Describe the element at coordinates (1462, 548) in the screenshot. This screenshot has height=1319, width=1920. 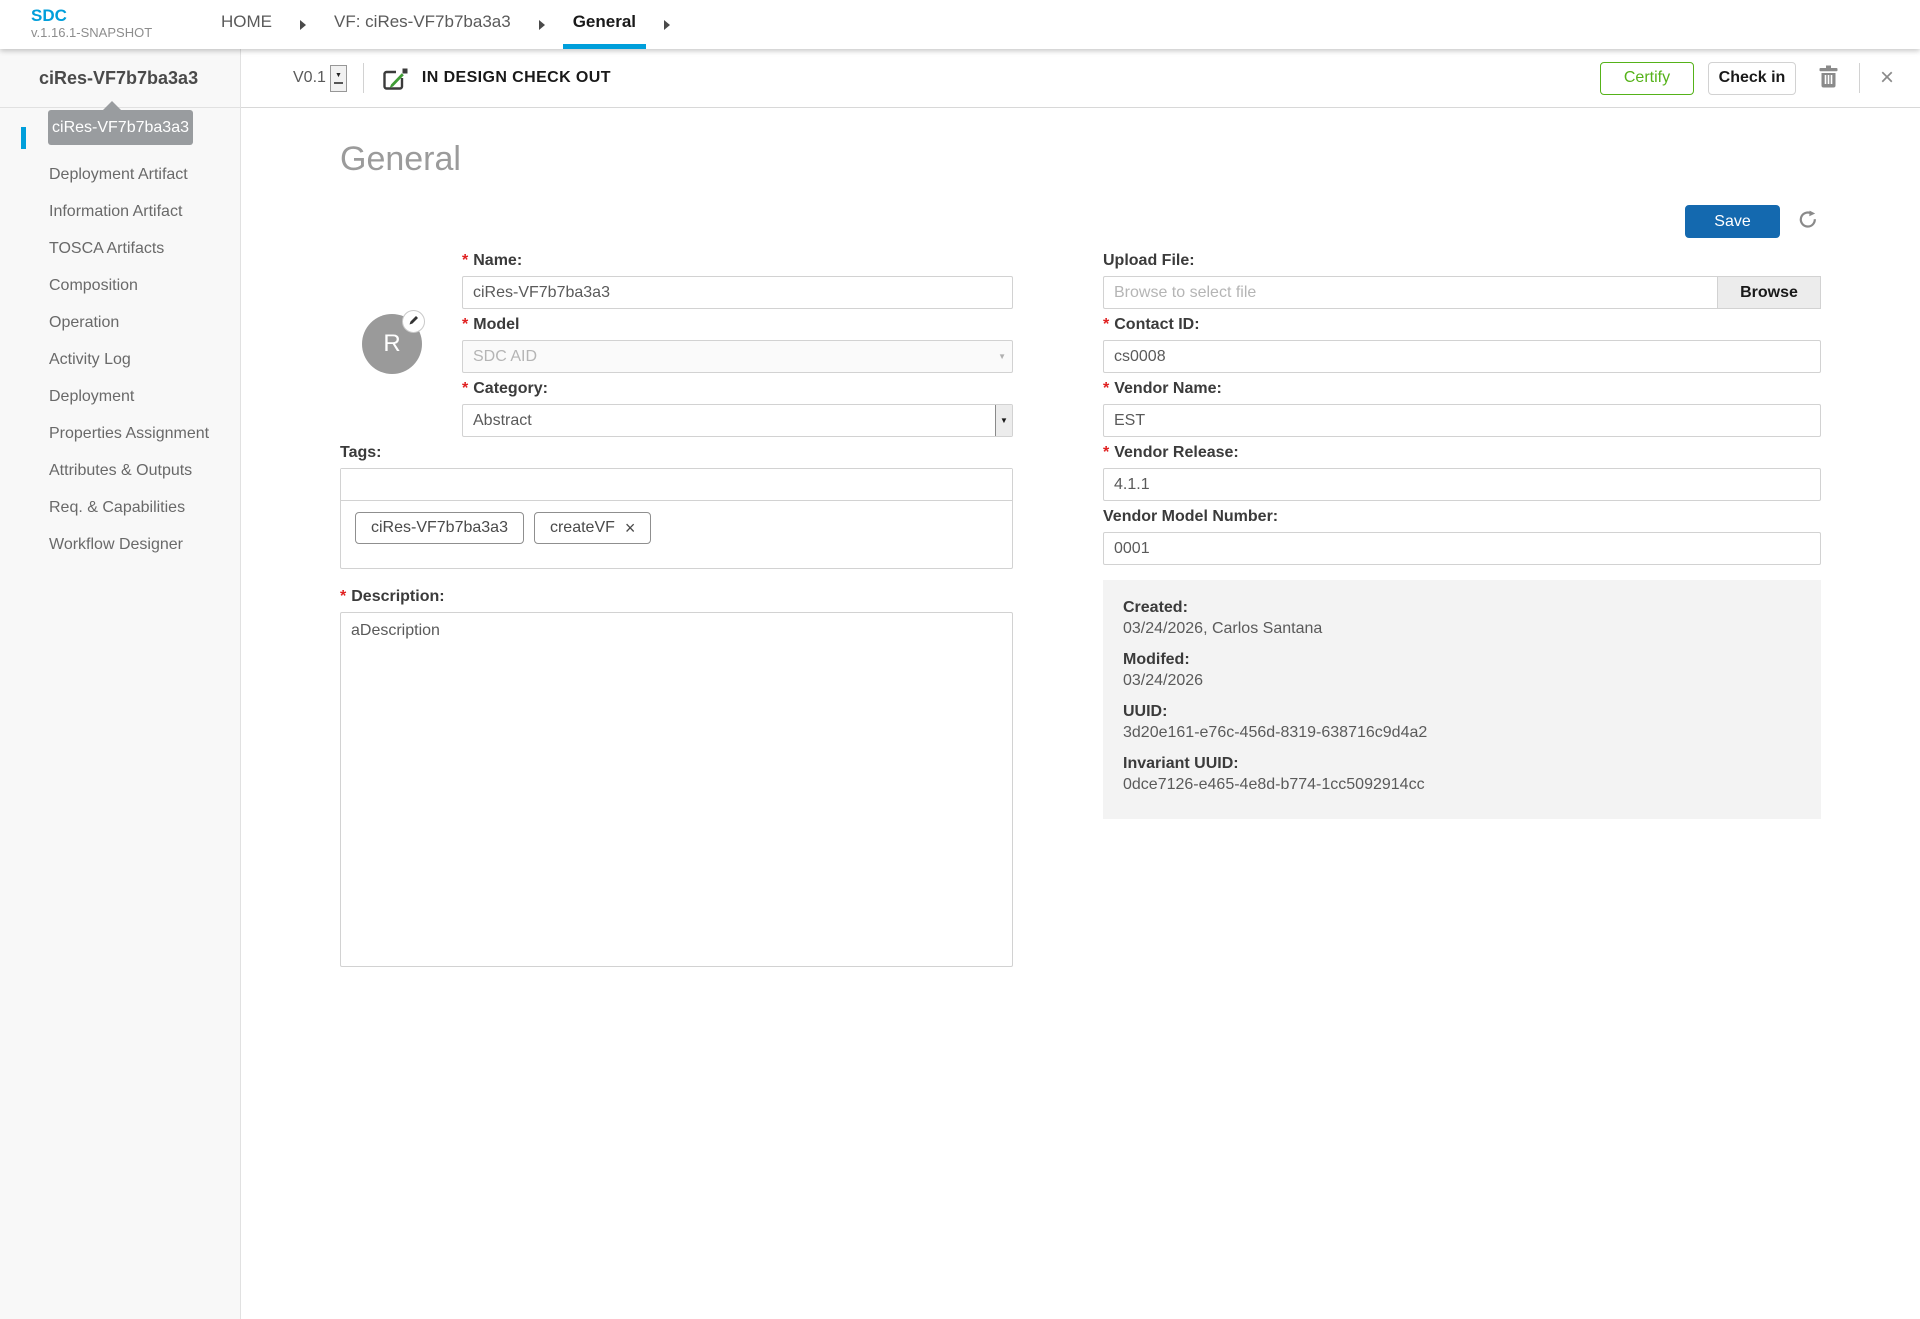
I see `vendor-model-number-input` at that location.